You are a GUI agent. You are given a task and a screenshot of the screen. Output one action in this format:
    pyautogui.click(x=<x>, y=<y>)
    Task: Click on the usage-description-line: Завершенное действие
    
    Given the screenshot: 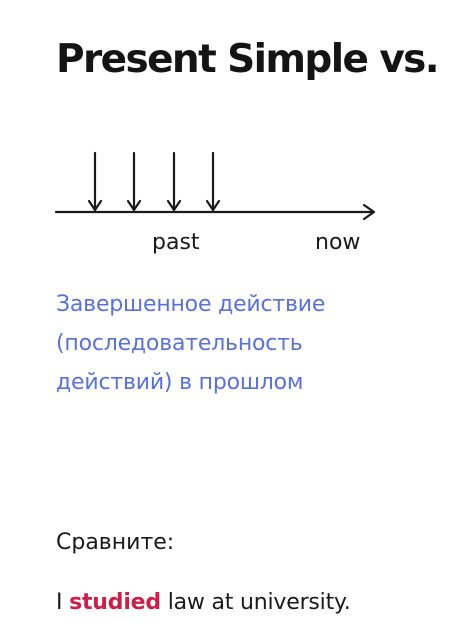 What is the action you would take?
    pyautogui.click(x=191, y=304)
    